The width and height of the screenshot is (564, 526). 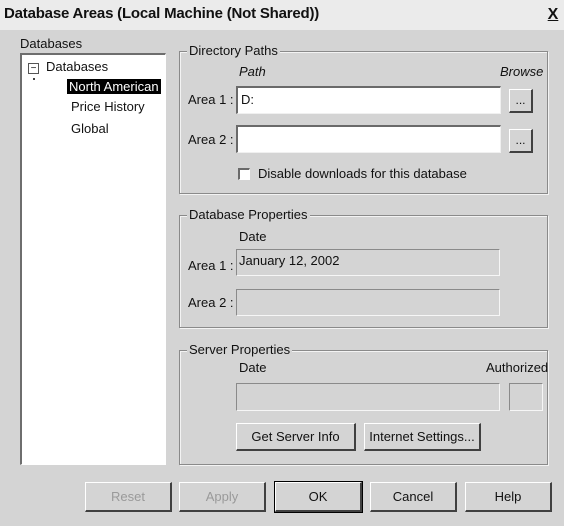 I want to click on directory-paths-title: Directory Paths, so click(x=233, y=50).